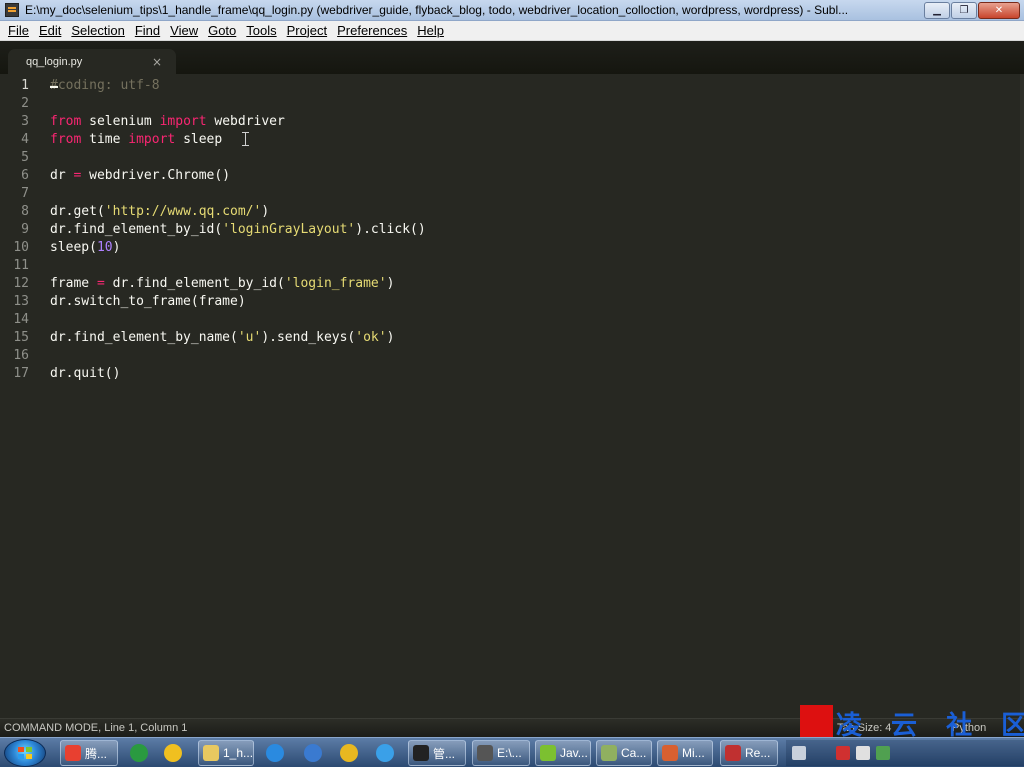 The image size is (1024, 767). What do you see at coordinates (25, 157) in the screenshot?
I see `line-number: 5` at bounding box center [25, 157].